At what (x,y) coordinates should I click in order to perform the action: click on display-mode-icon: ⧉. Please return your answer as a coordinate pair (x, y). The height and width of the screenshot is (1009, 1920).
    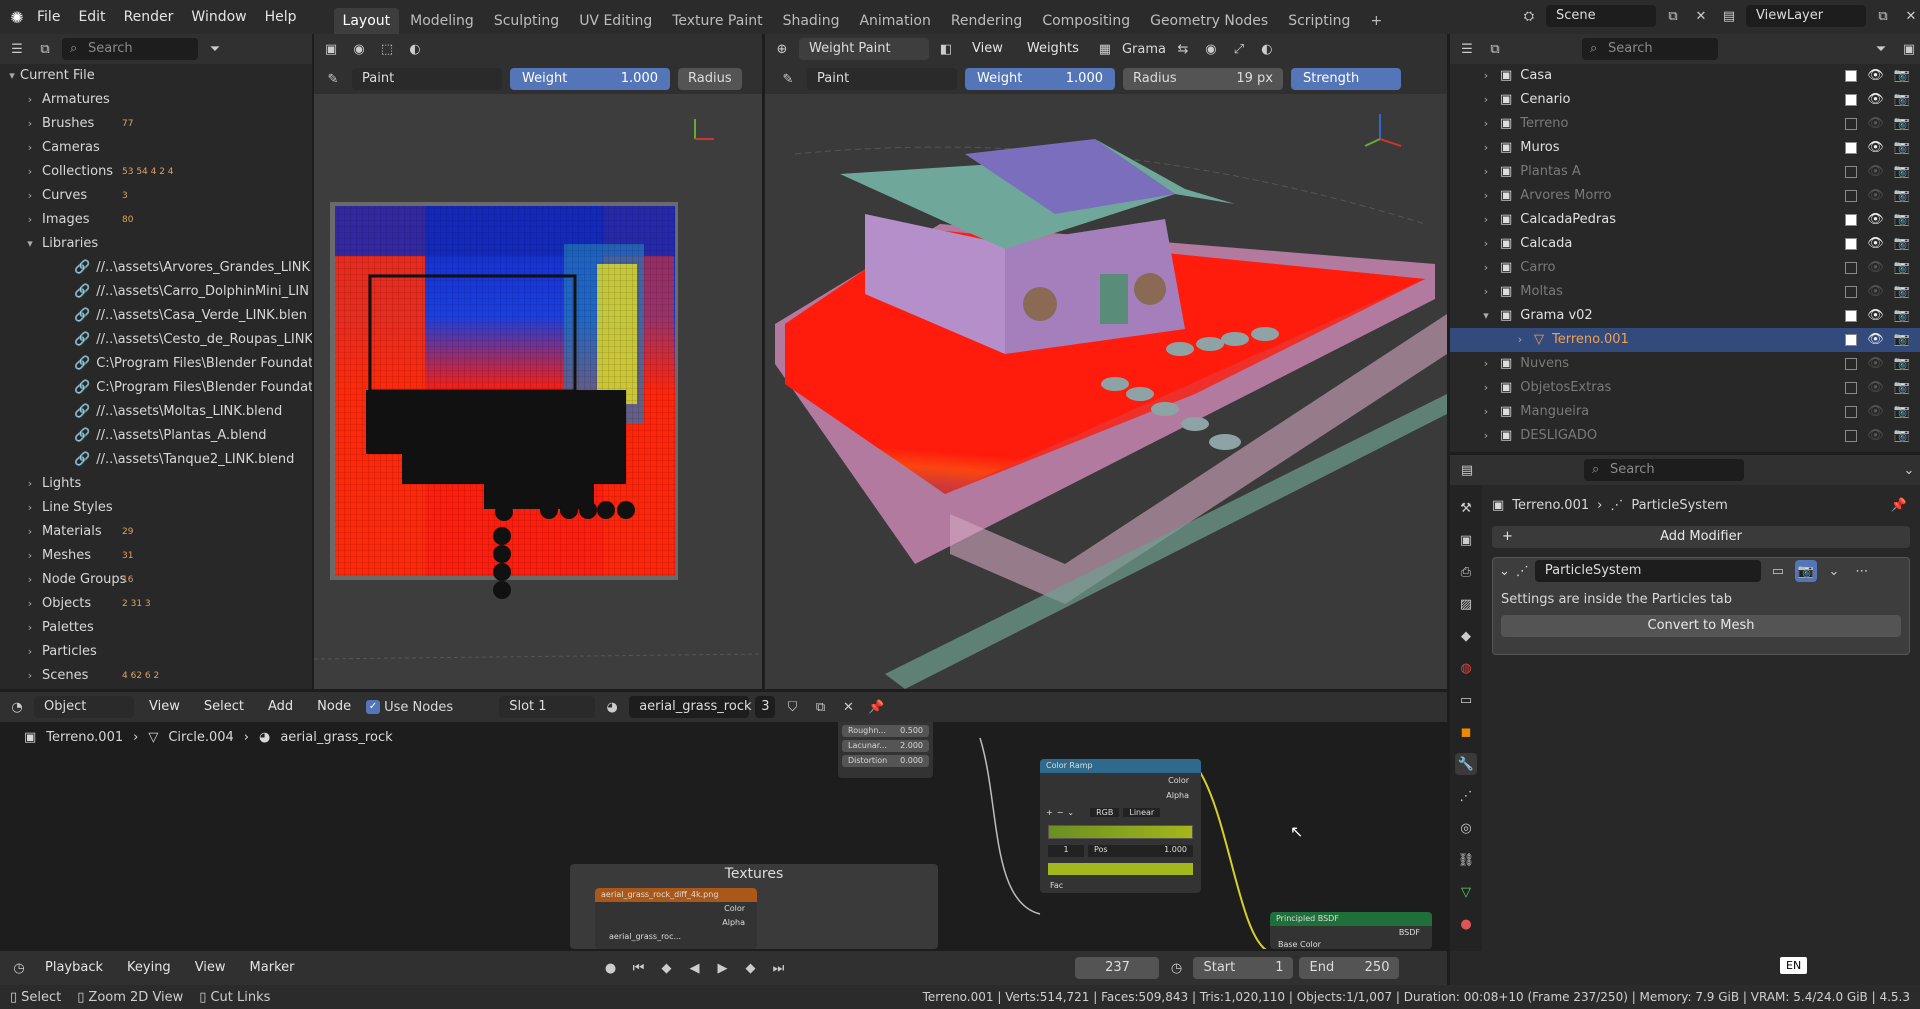
    Looking at the image, I should click on (45, 49).